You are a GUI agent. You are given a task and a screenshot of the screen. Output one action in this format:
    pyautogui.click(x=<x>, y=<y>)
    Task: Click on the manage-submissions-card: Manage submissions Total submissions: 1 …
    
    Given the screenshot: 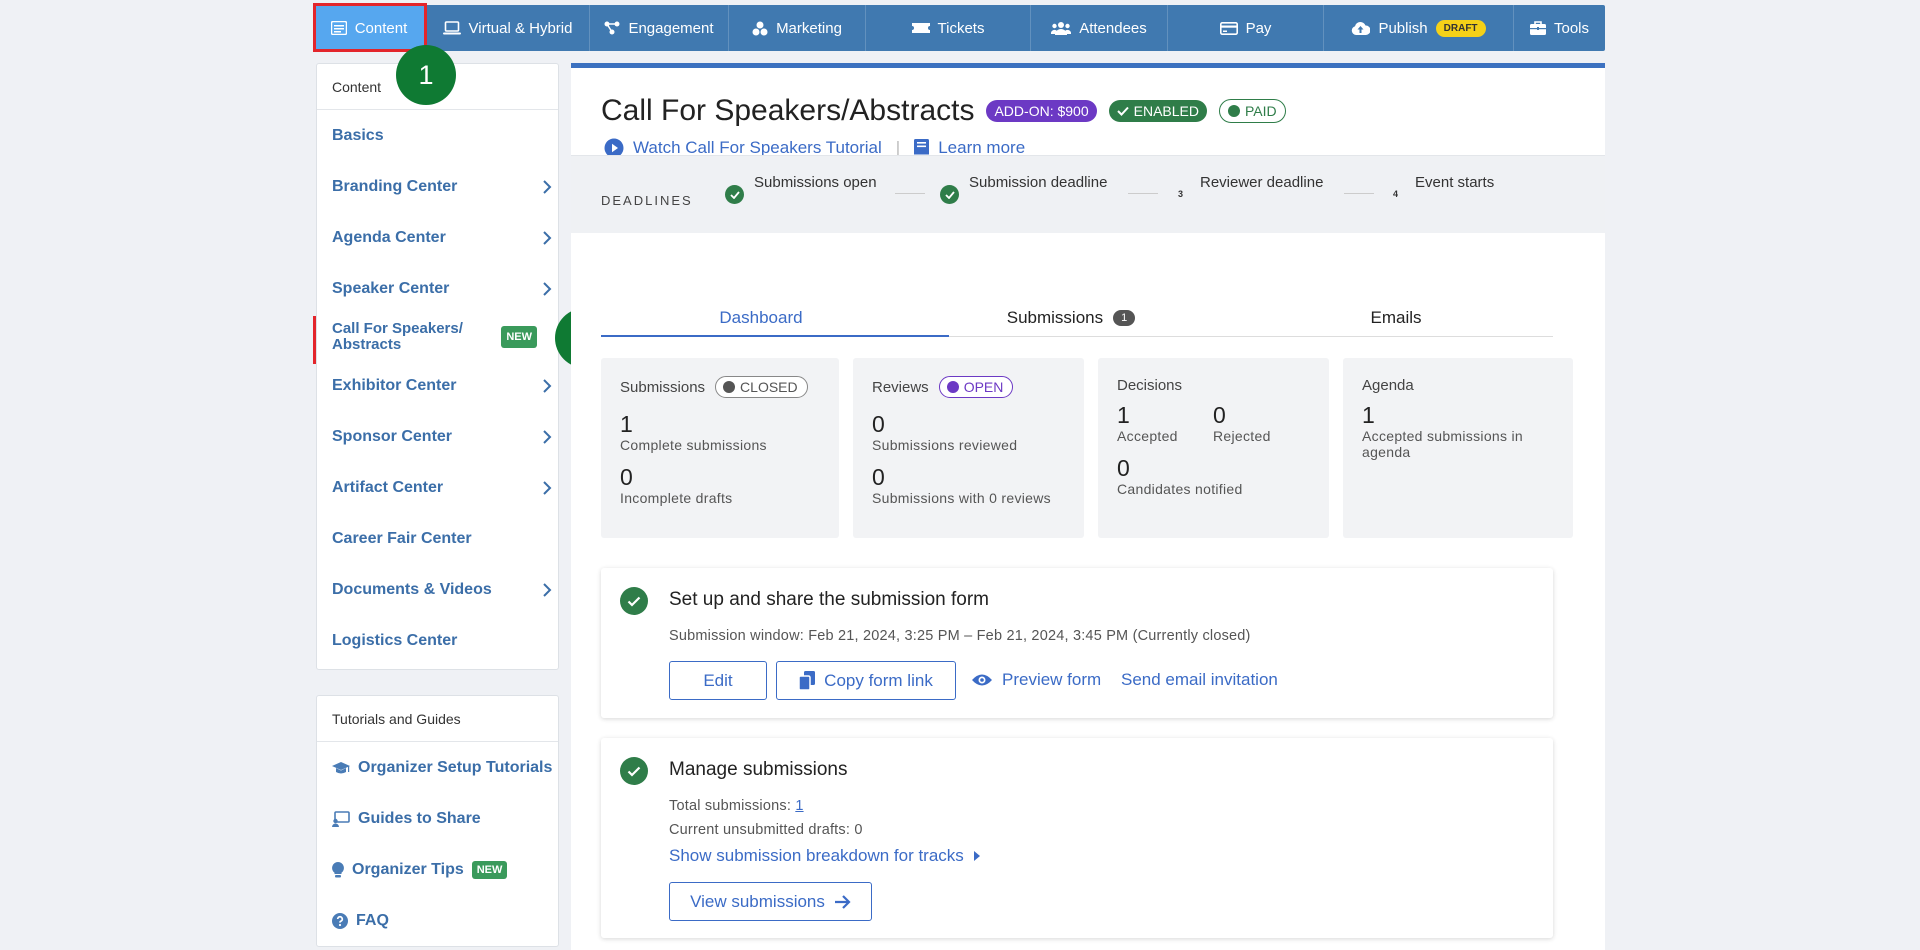 What is the action you would take?
    pyautogui.click(x=1077, y=838)
    